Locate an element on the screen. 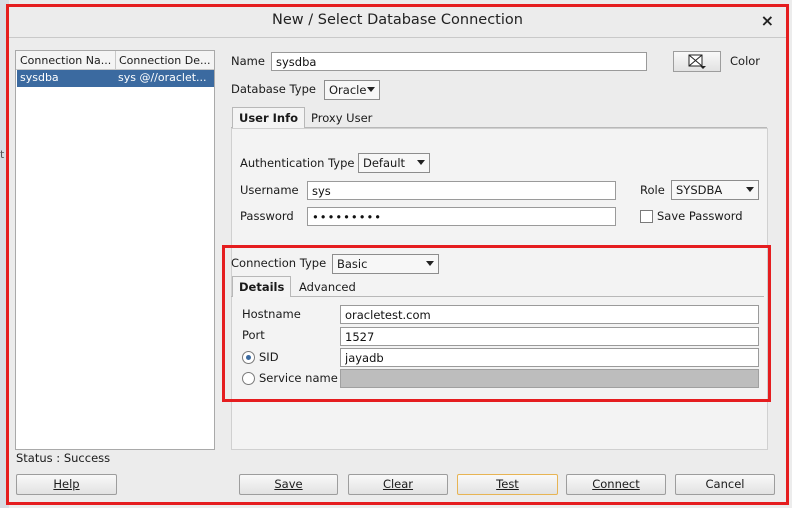 The width and height of the screenshot is (792, 508). clear-button-label: Clear is located at coordinates (398, 484).